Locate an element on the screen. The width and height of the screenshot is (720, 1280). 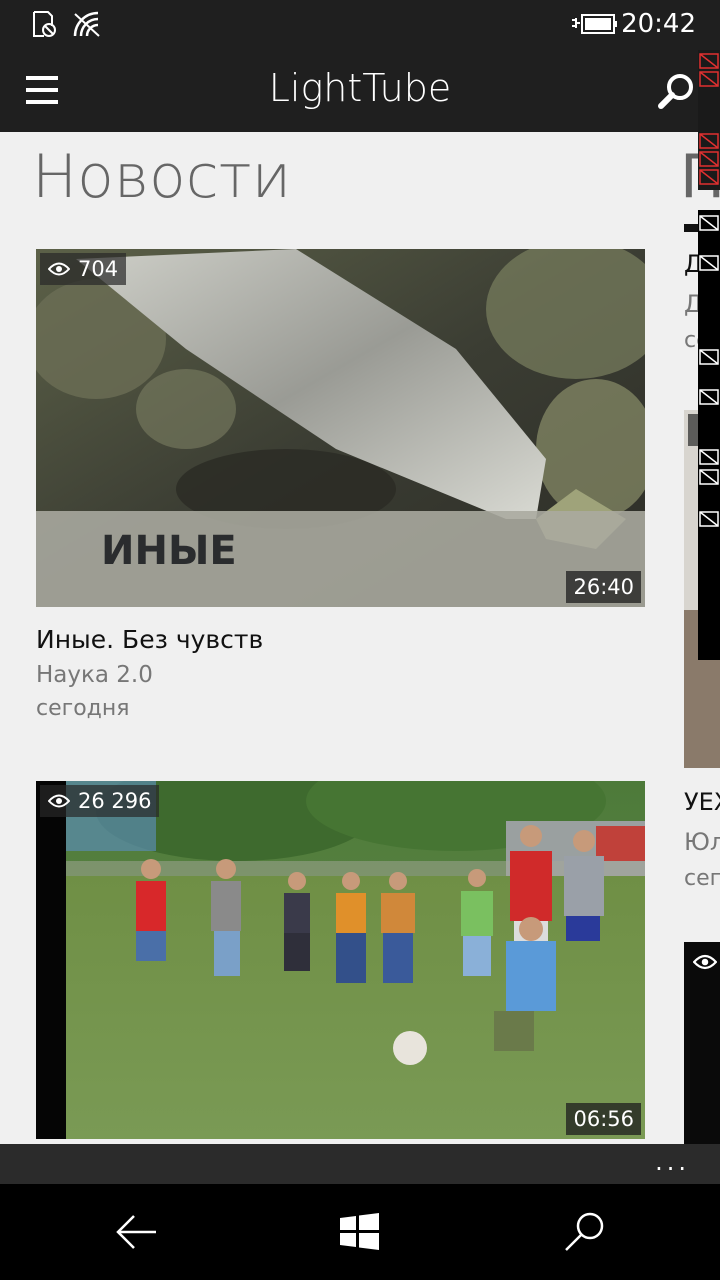
channel-name: Наука 2.0 is located at coordinates (94, 675).